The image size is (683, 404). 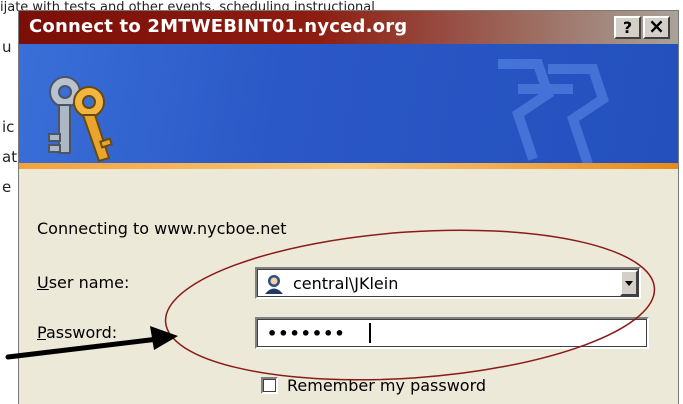 I want to click on password-label-rest: assword:, so click(x=81, y=332).